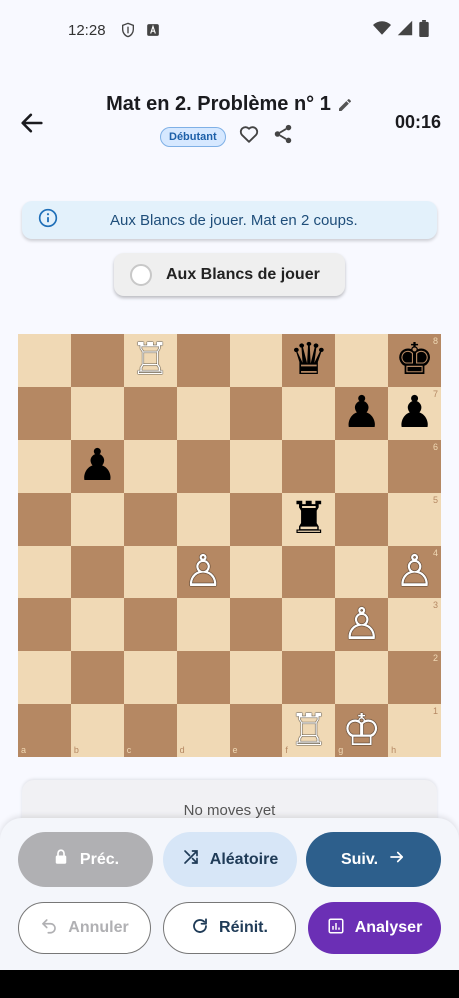 This screenshot has width=459, height=998. I want to click on board-square-f6, so click(309, 466).